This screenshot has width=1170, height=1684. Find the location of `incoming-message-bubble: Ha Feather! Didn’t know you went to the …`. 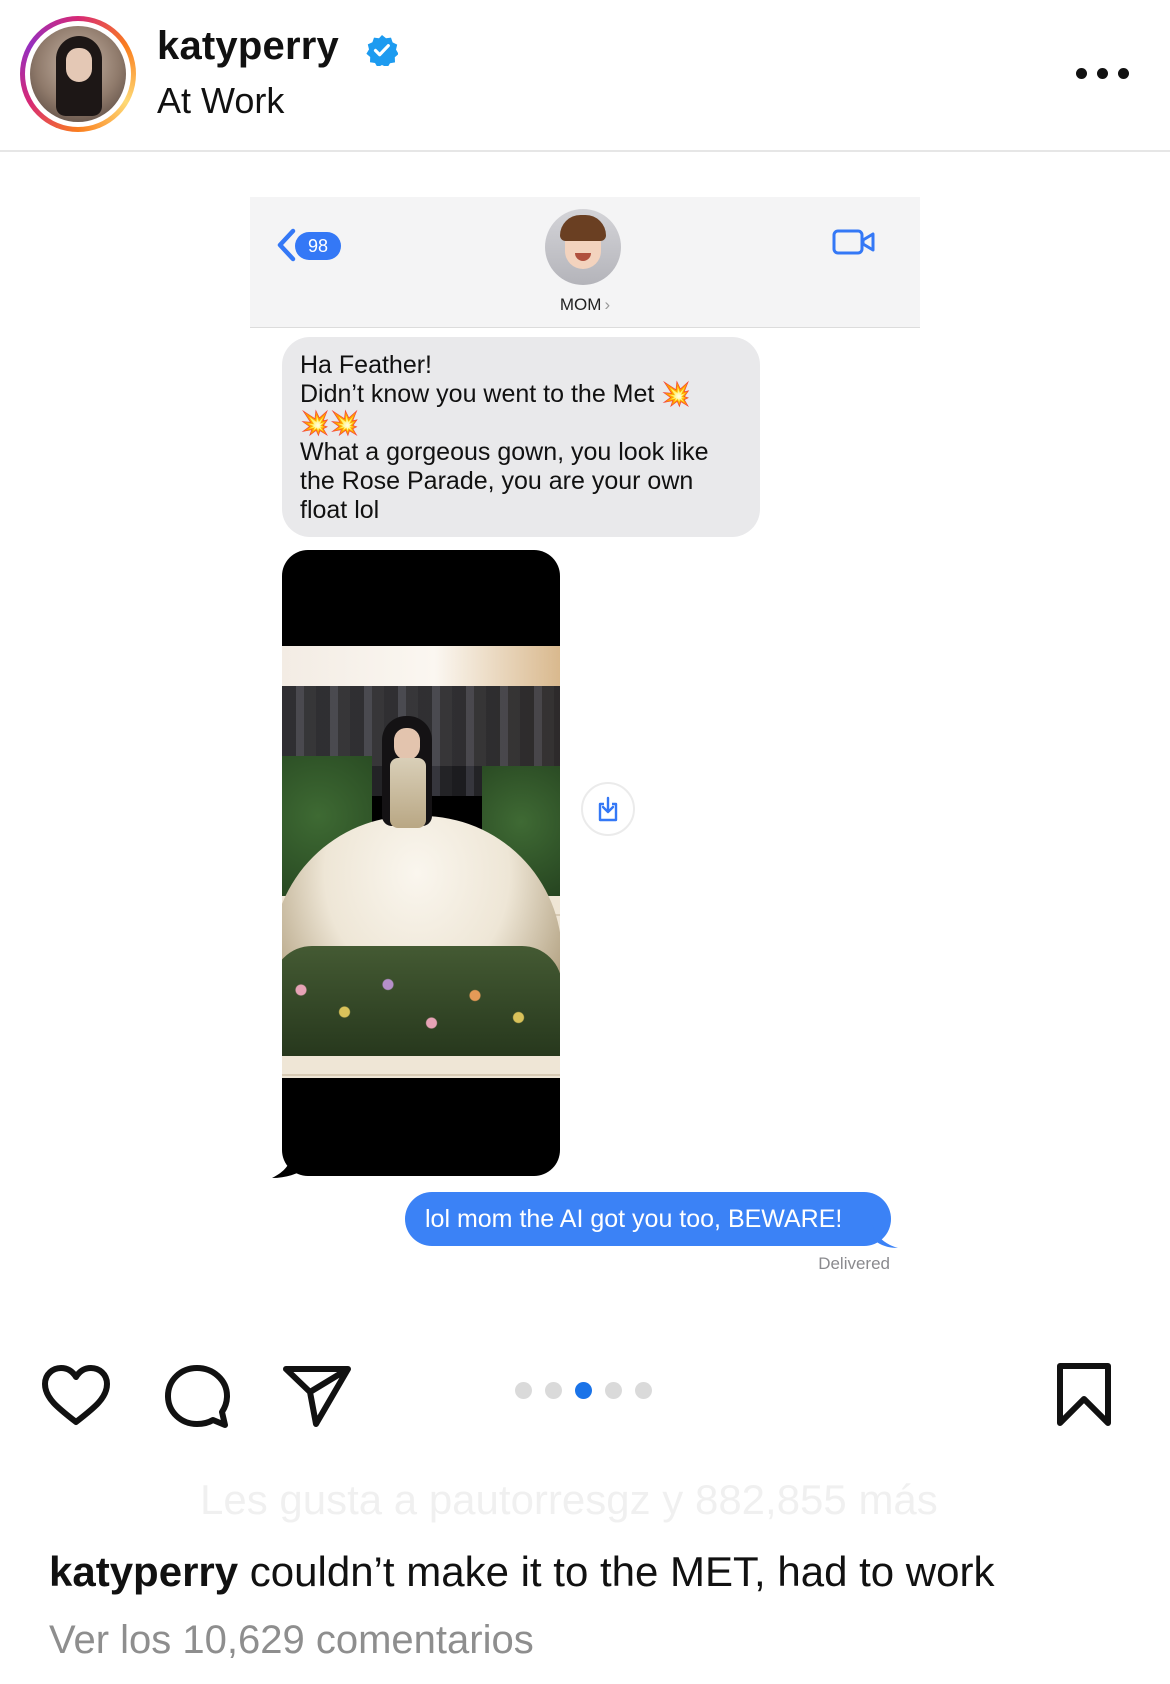

incoming-message-bubble: Ha Feather! Didn’t know you went to the … is located at coordinates (521, 437).